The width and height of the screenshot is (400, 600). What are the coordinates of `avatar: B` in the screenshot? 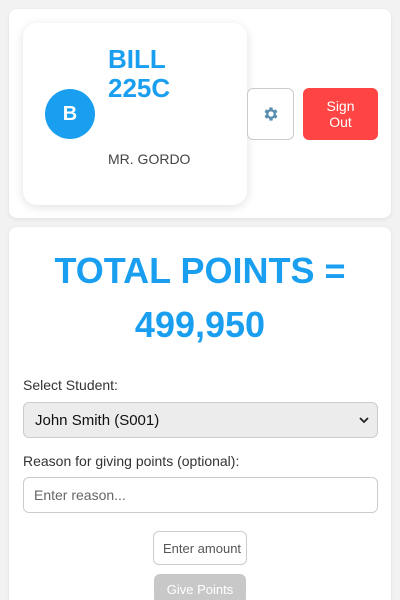 It's located at (70, 114).